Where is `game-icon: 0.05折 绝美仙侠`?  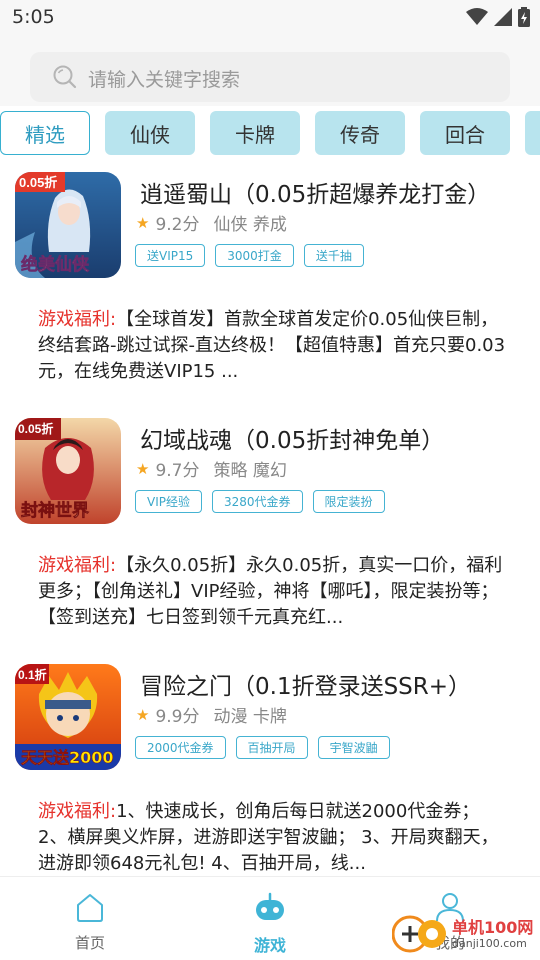
game-icon: 0.05折 绝美仙侠 is located at coordinates (68, 225).